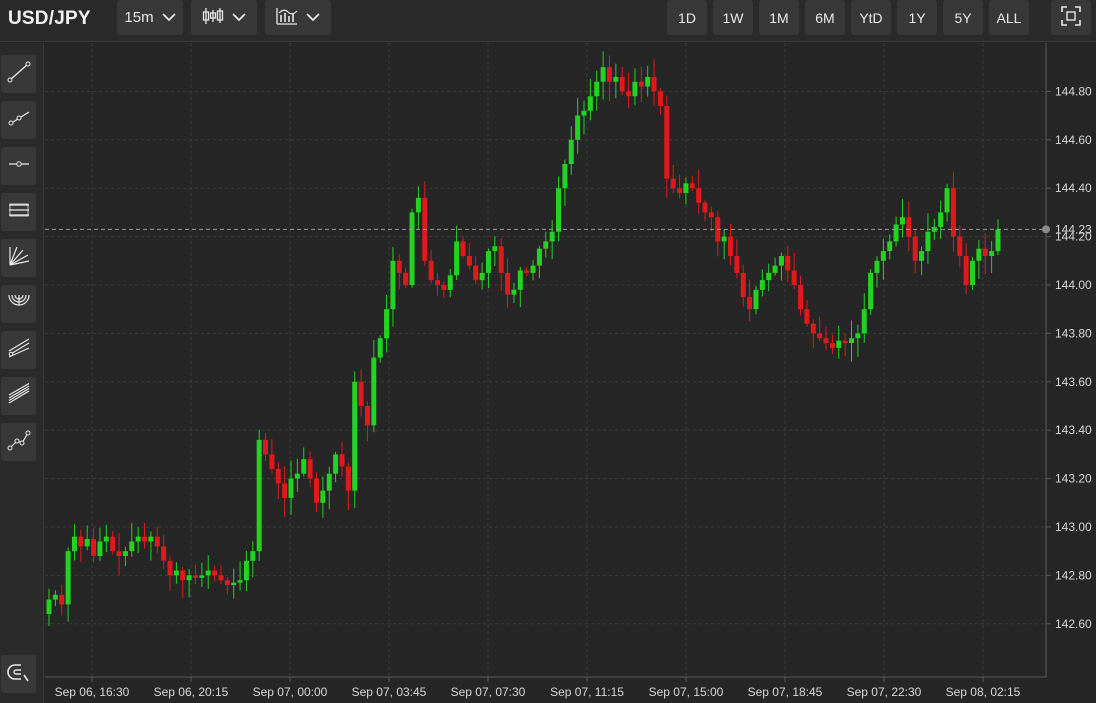 This screenshot has width=1096, height=703. I want to click on fullscreen-button, so click(1071, 17).